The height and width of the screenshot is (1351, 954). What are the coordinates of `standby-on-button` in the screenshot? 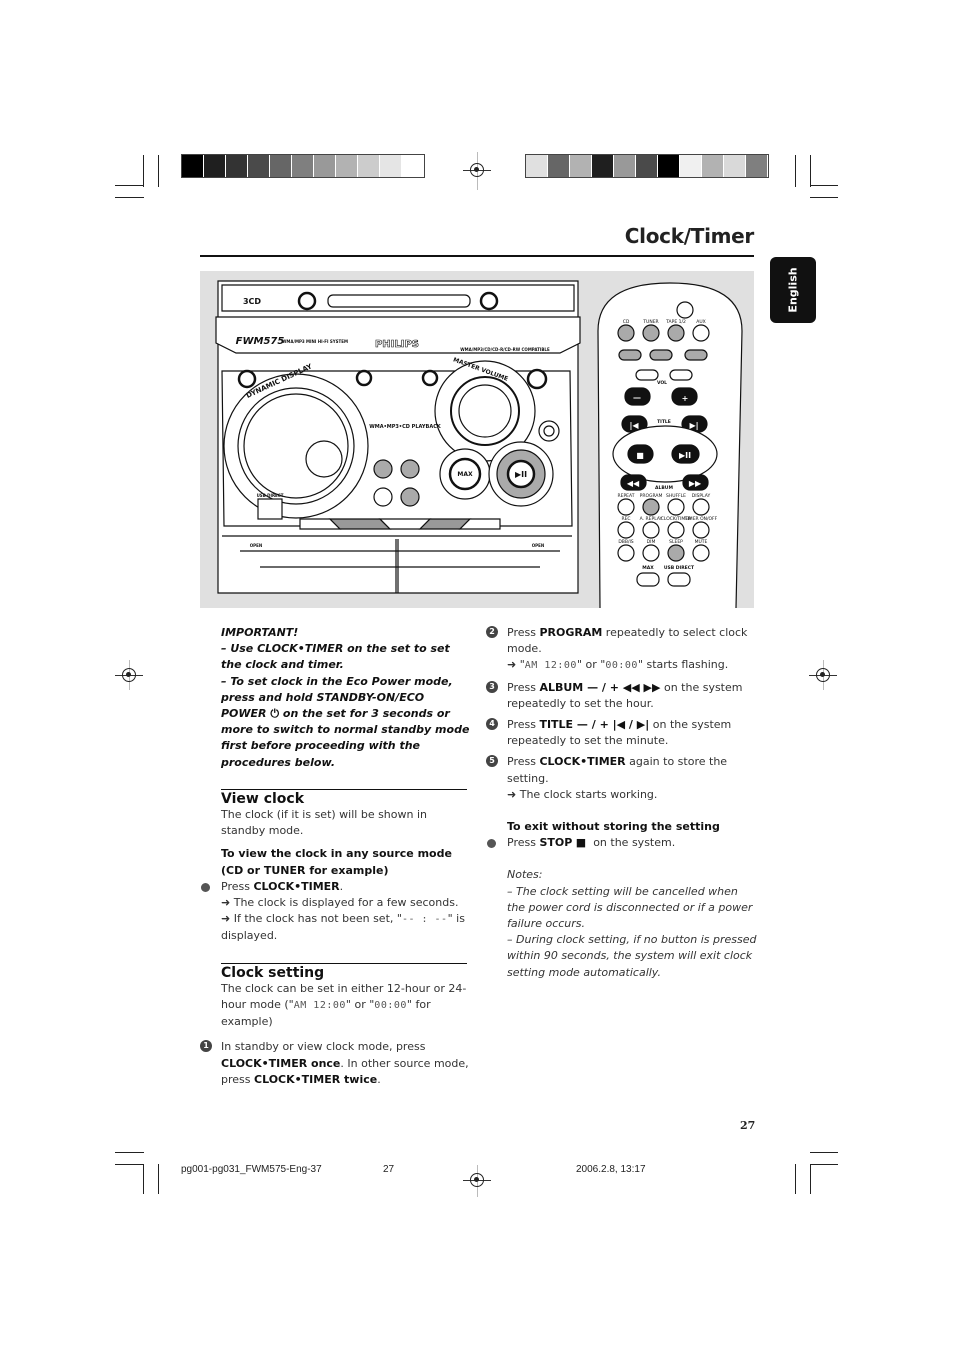 It's located at (247, 379).